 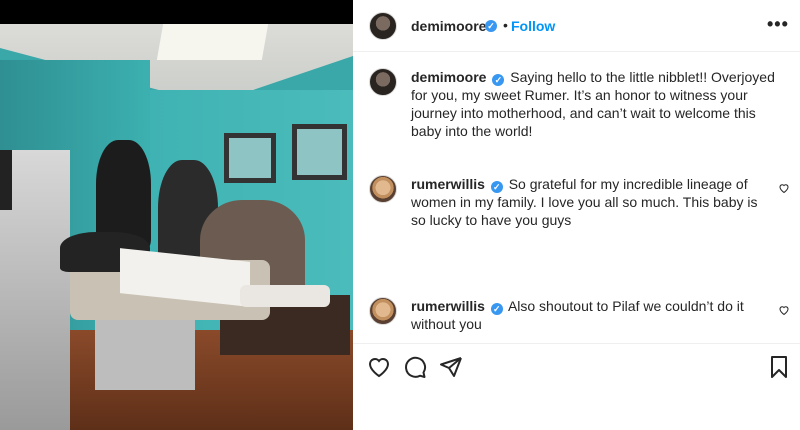 I want to click on caption-username: demimoore, so click(x=448, y=77).